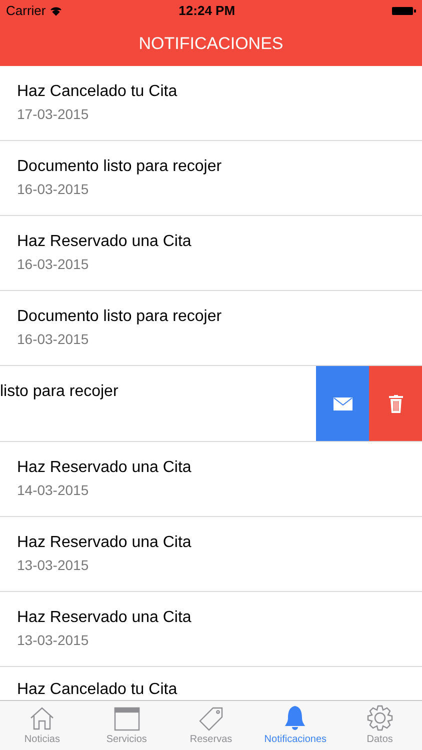 This screenshot has width=422, height=750. What do you see at coordinates (211, 44) in the screenshot?
I see `page-title: NOTIFICACIONES` at bounding box center [211, 44].